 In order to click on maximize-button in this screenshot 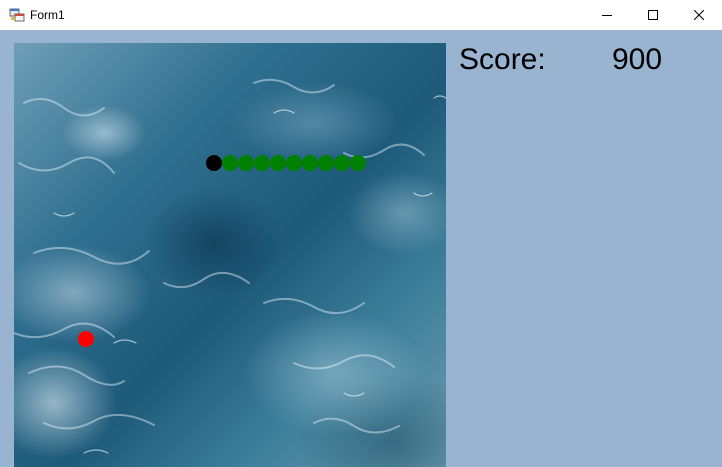, I will do `click(653, 15)`.